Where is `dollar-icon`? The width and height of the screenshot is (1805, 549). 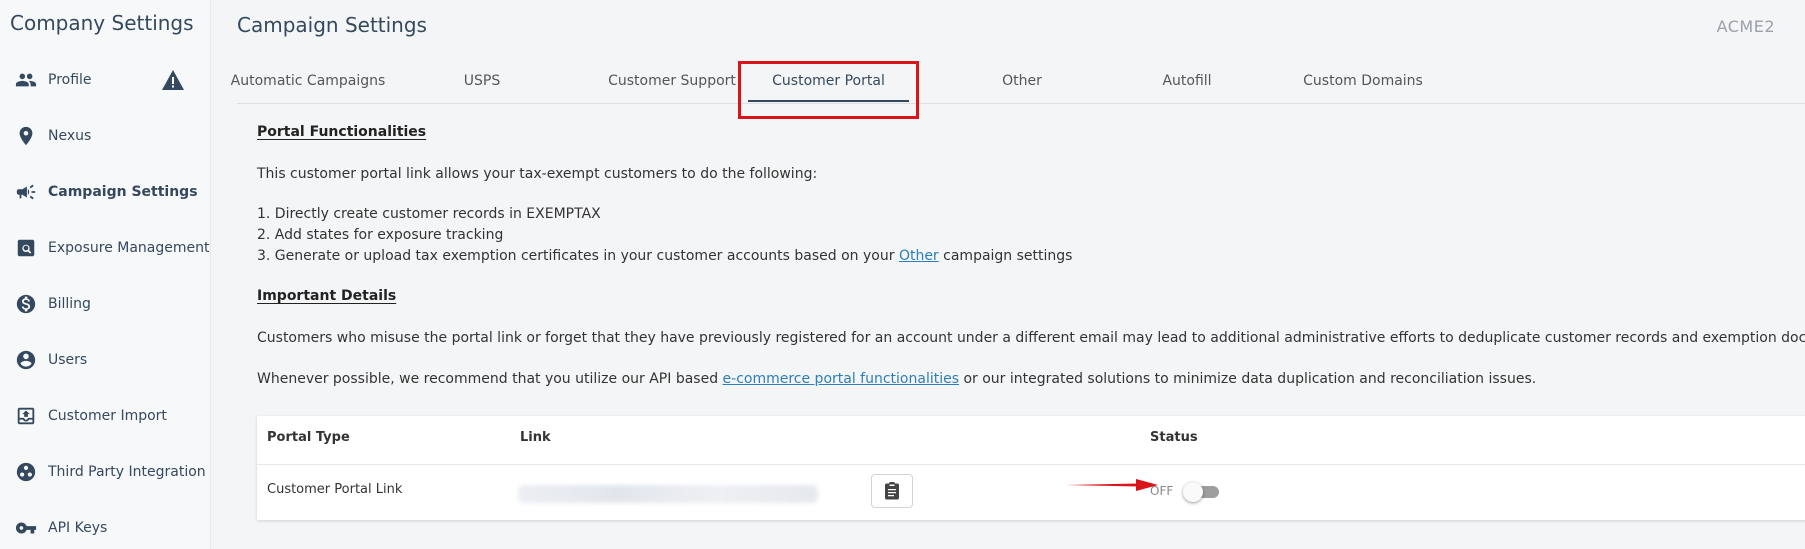 dollar-icon is located at coordinates (26, 304).